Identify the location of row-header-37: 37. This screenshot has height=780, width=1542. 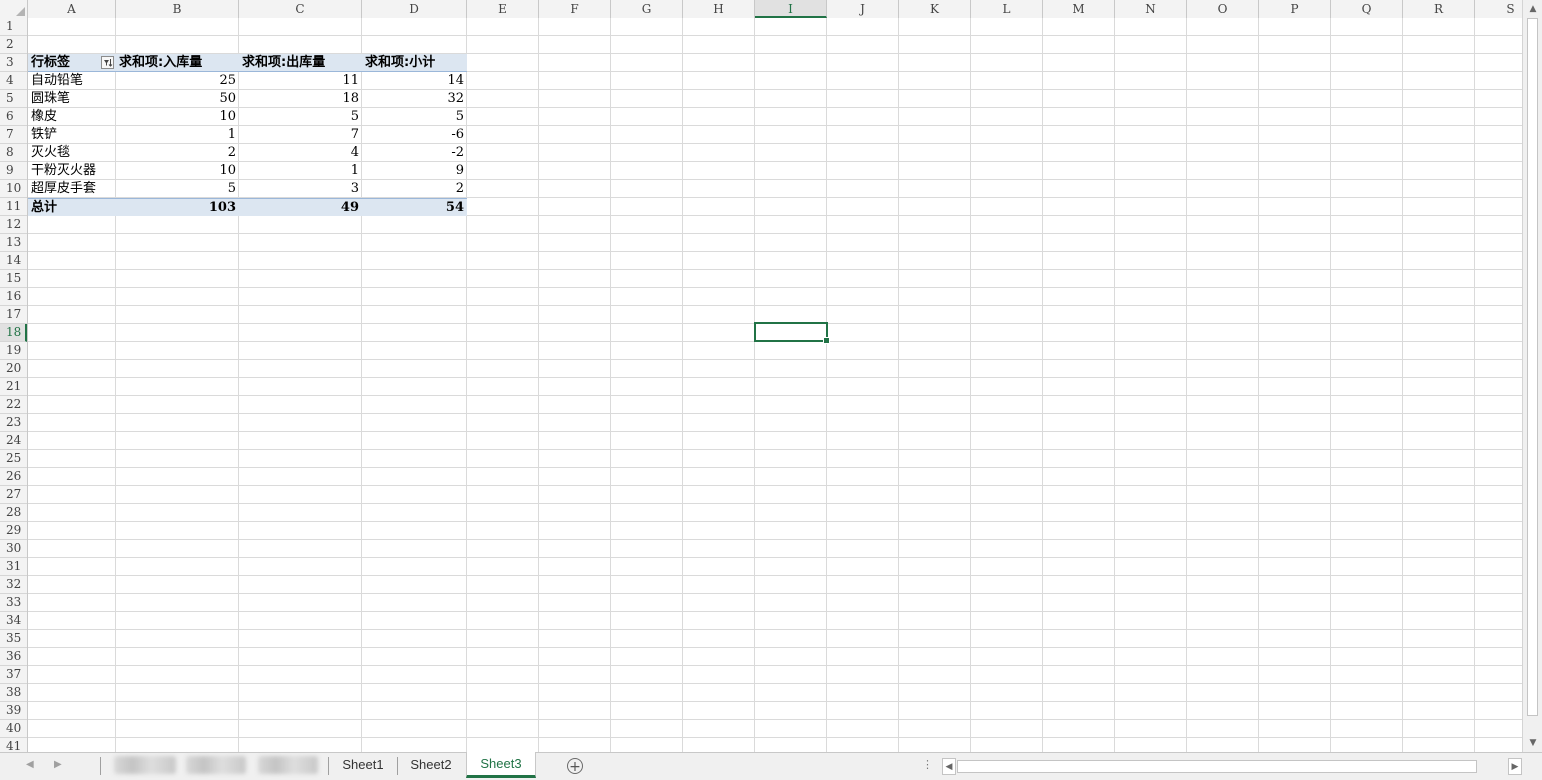
(13, 675).